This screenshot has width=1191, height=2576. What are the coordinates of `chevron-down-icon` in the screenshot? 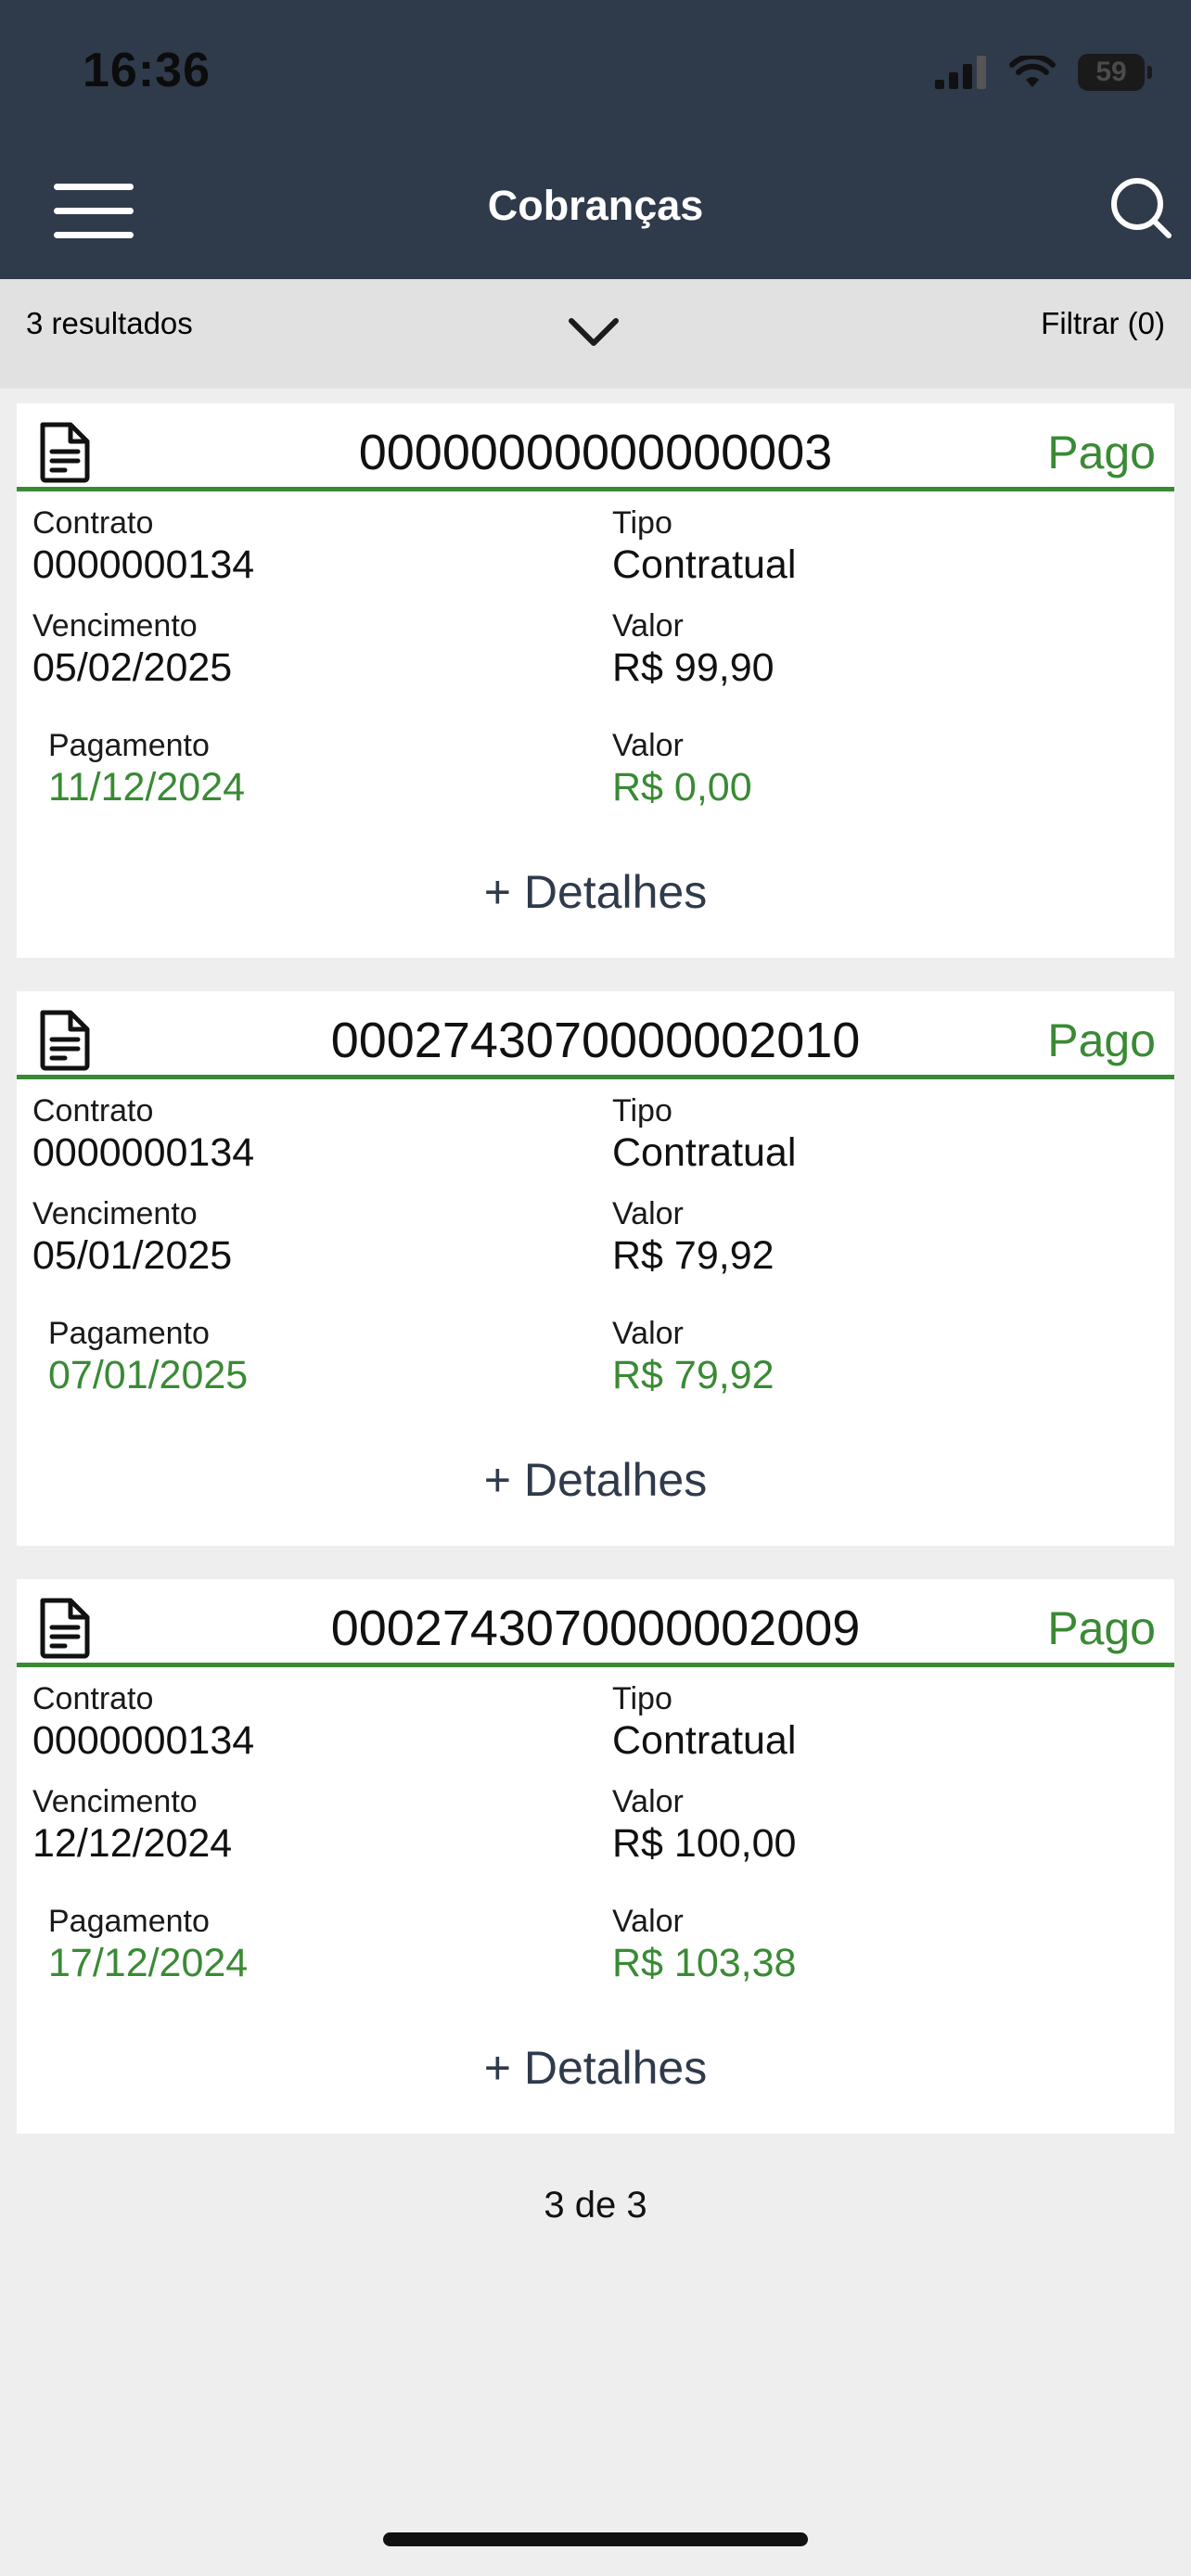 It's located at (593, 332).